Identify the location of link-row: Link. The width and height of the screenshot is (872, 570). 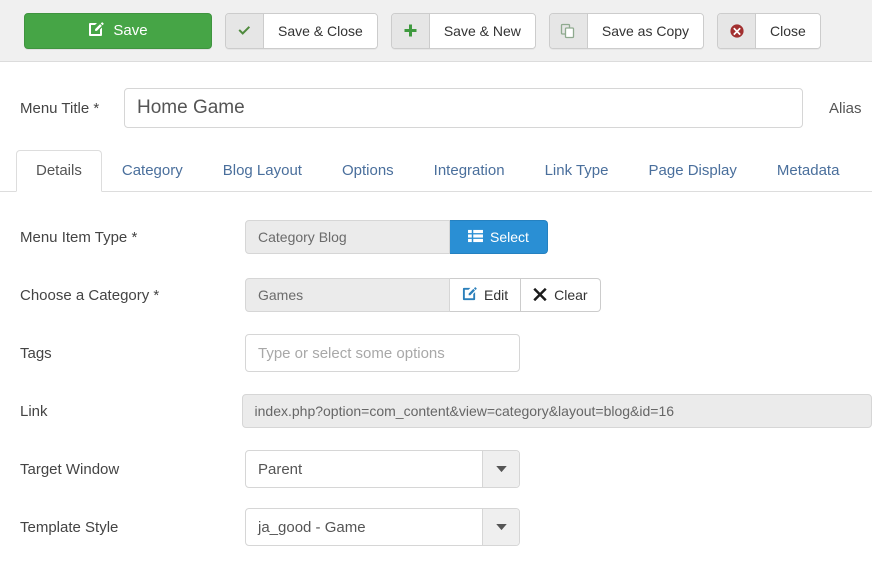
(436, 411).